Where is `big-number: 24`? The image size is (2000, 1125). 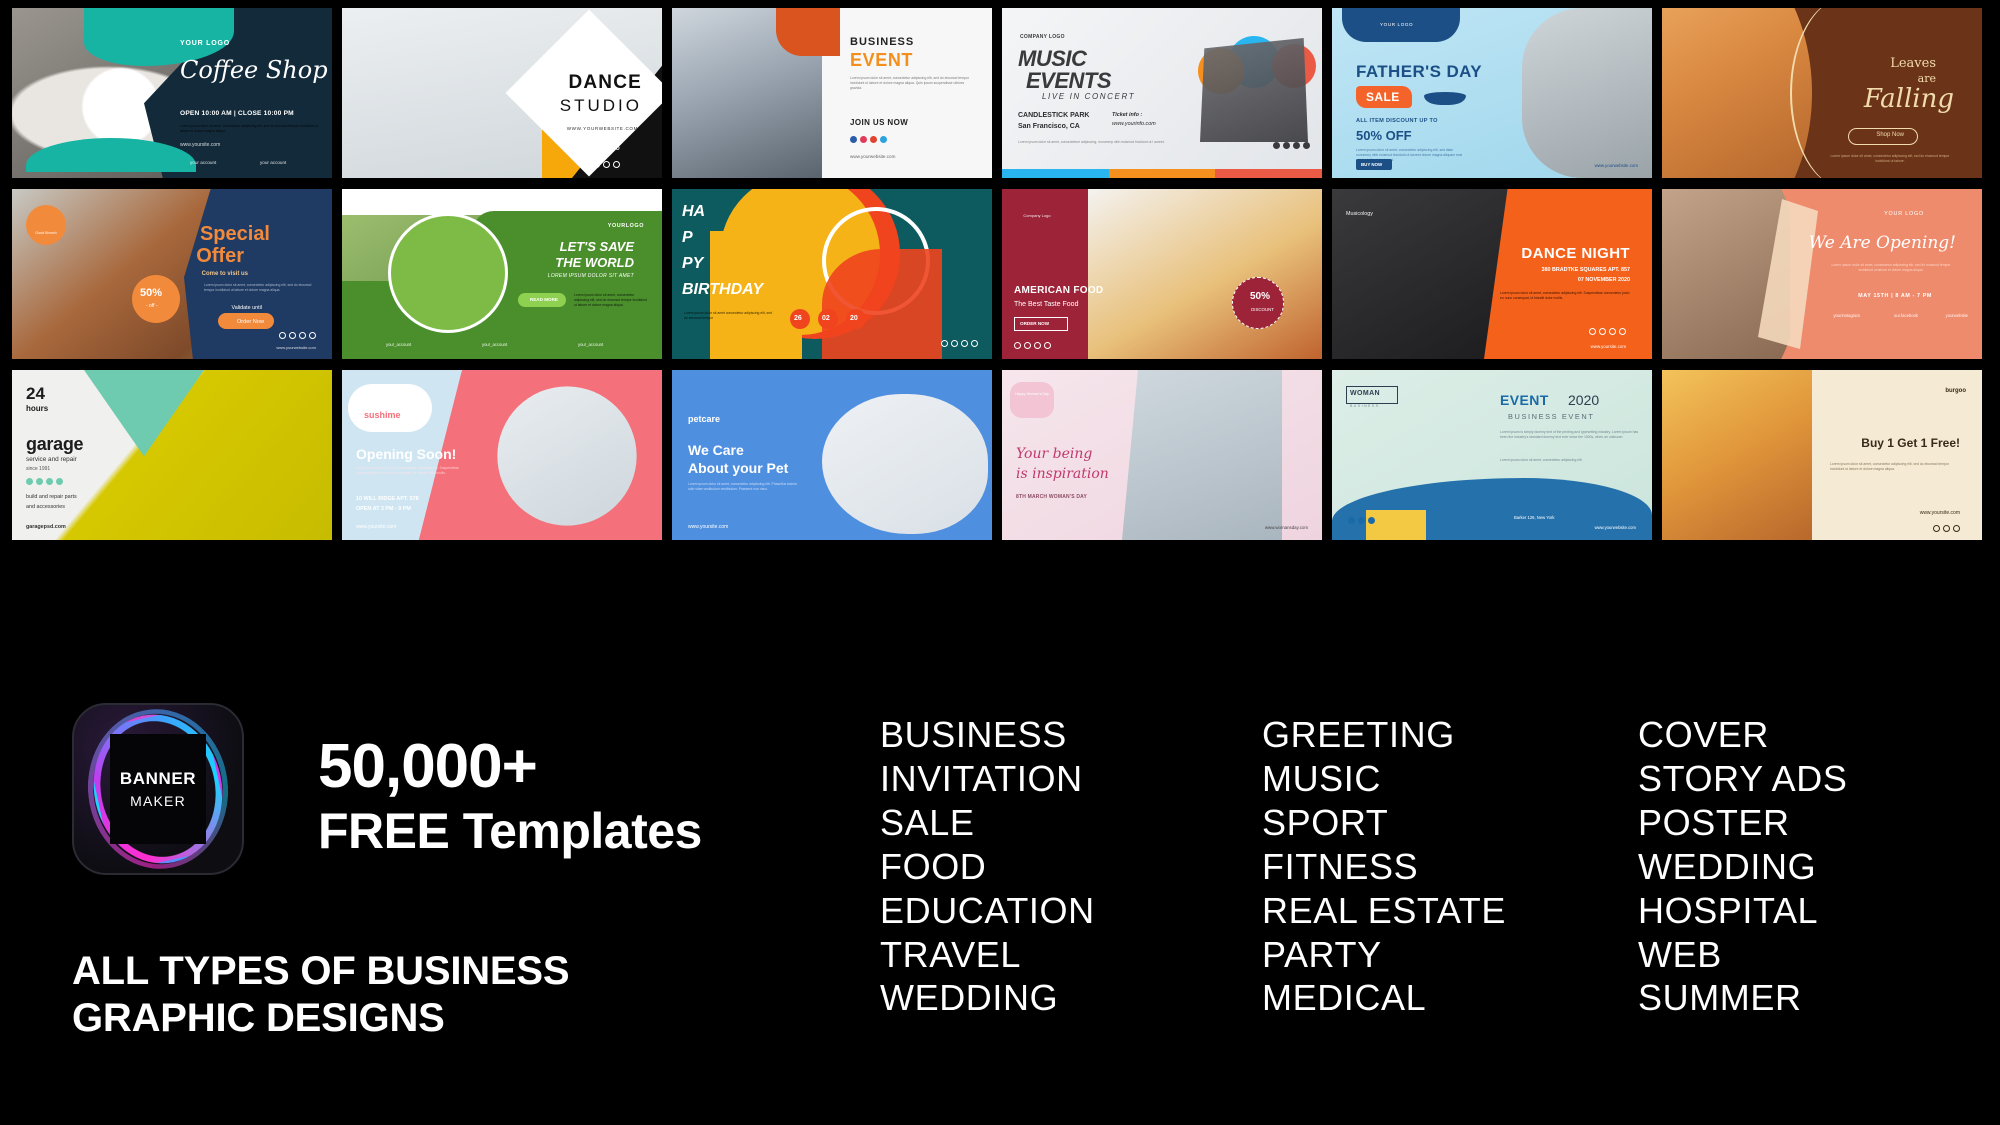
big-number: 24 is located at coordinates (35, 393).